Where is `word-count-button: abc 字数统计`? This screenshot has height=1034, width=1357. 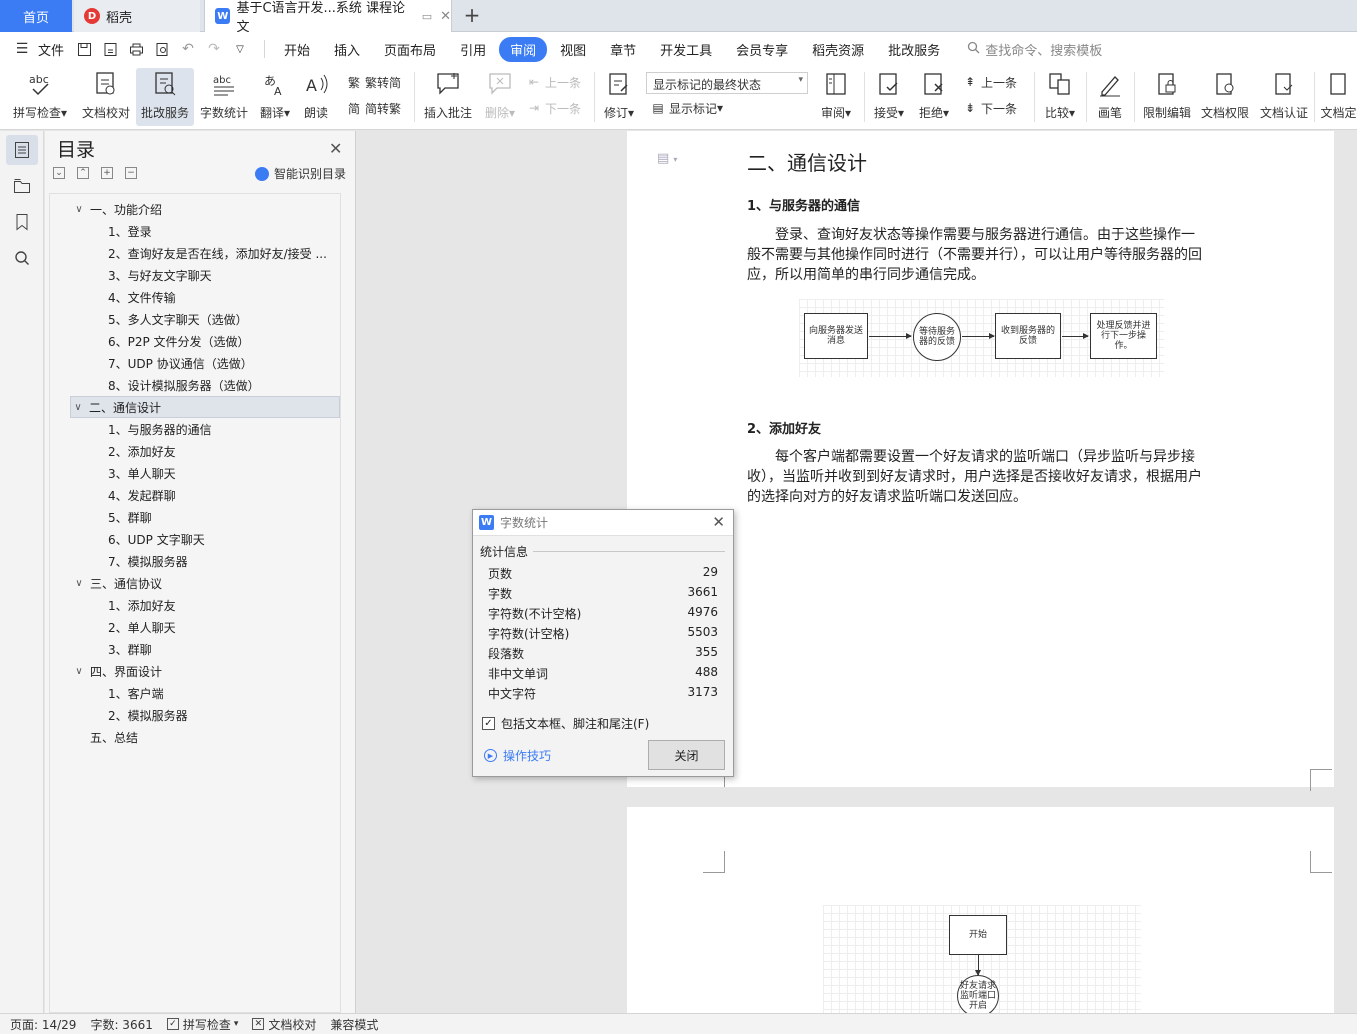
word-count-button: abc 字数统计 is located at coordinates (224, 97).